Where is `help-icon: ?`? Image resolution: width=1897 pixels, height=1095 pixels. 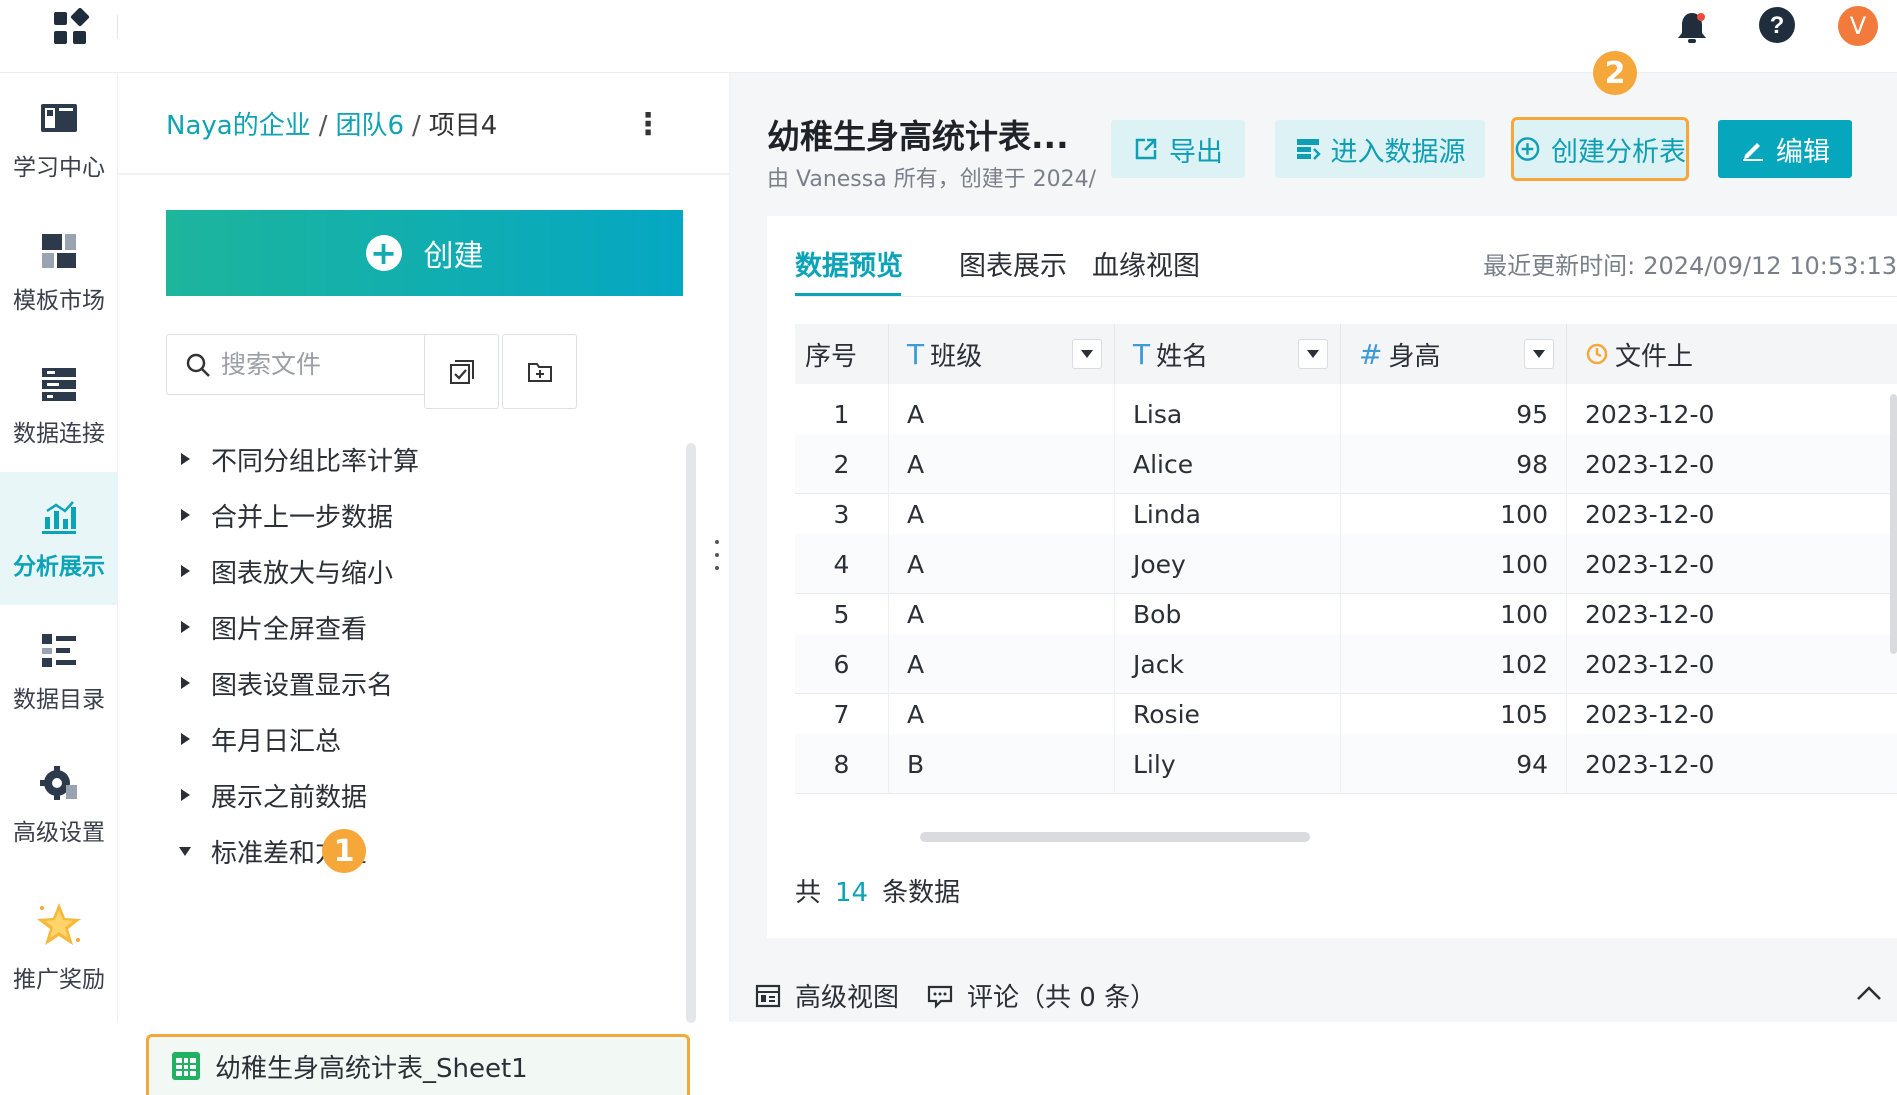 help-icon: ? is located at coordinates (1777, 25).